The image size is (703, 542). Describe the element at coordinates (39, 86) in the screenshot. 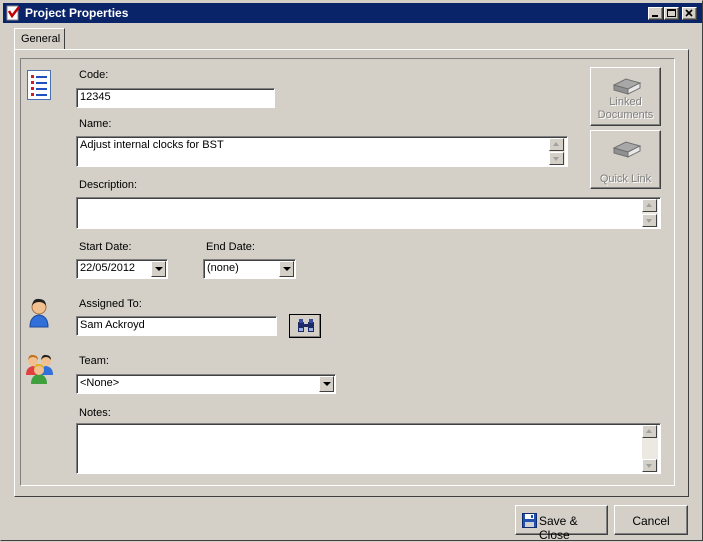

I see `list-icon` at that location.